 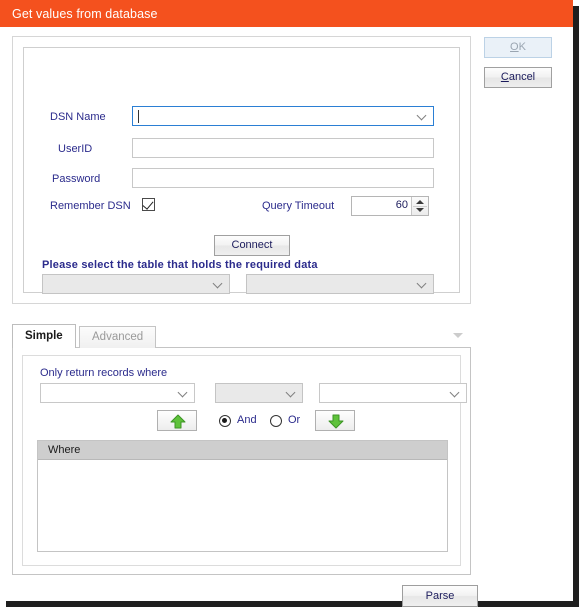 I want to click on tab-simple-label: Simple, so click(x=44, y=336).